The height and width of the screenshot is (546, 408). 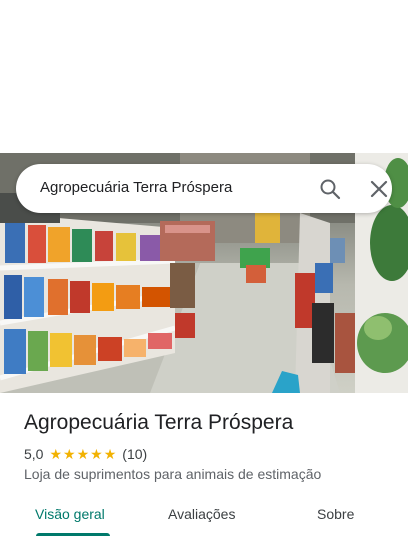 What do you see at coordinates (73, 534) in the screenshot?
I see `active-tab-indicator` at bounding box center [73, 534].